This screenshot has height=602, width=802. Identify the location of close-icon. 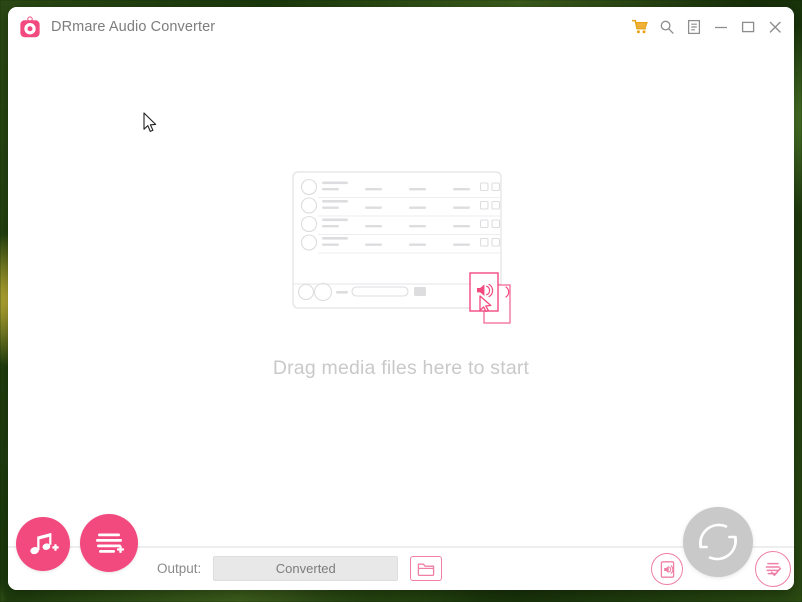
(774, 27).